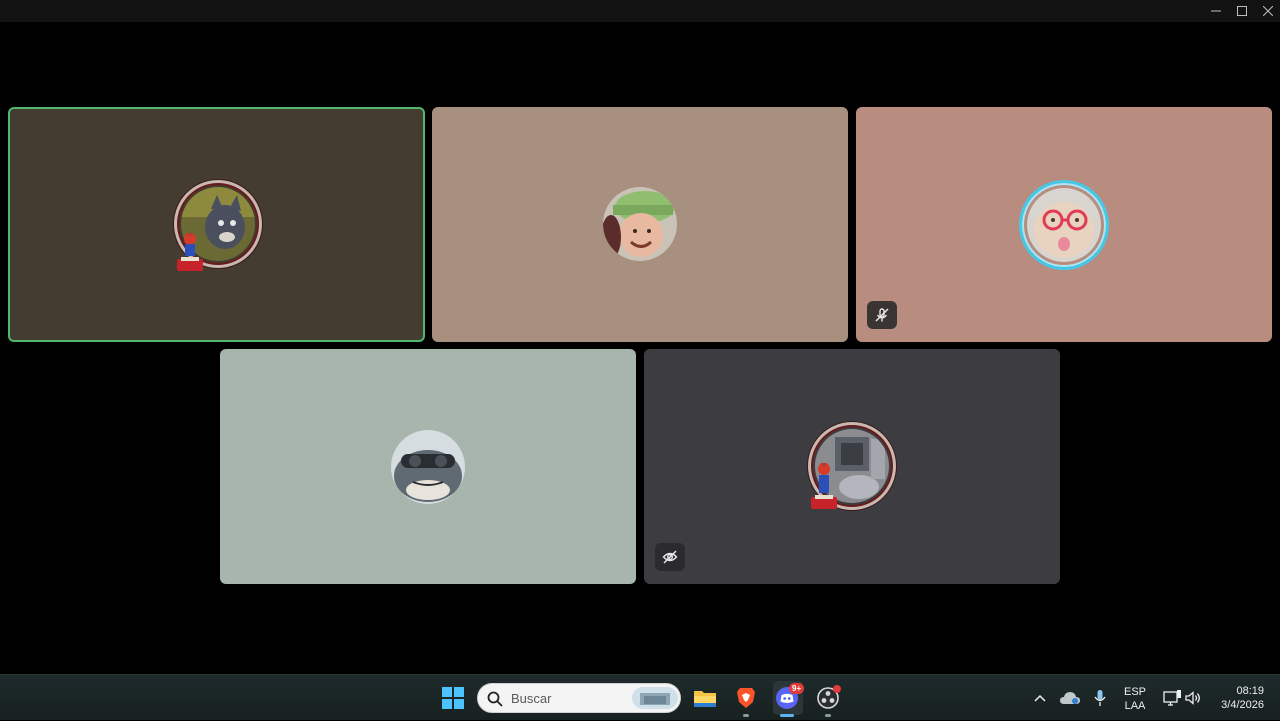 Image resolution: width=1280 pixels, height=721 pixels. I want to click on network-monitor-icon, so click(1172, 698).